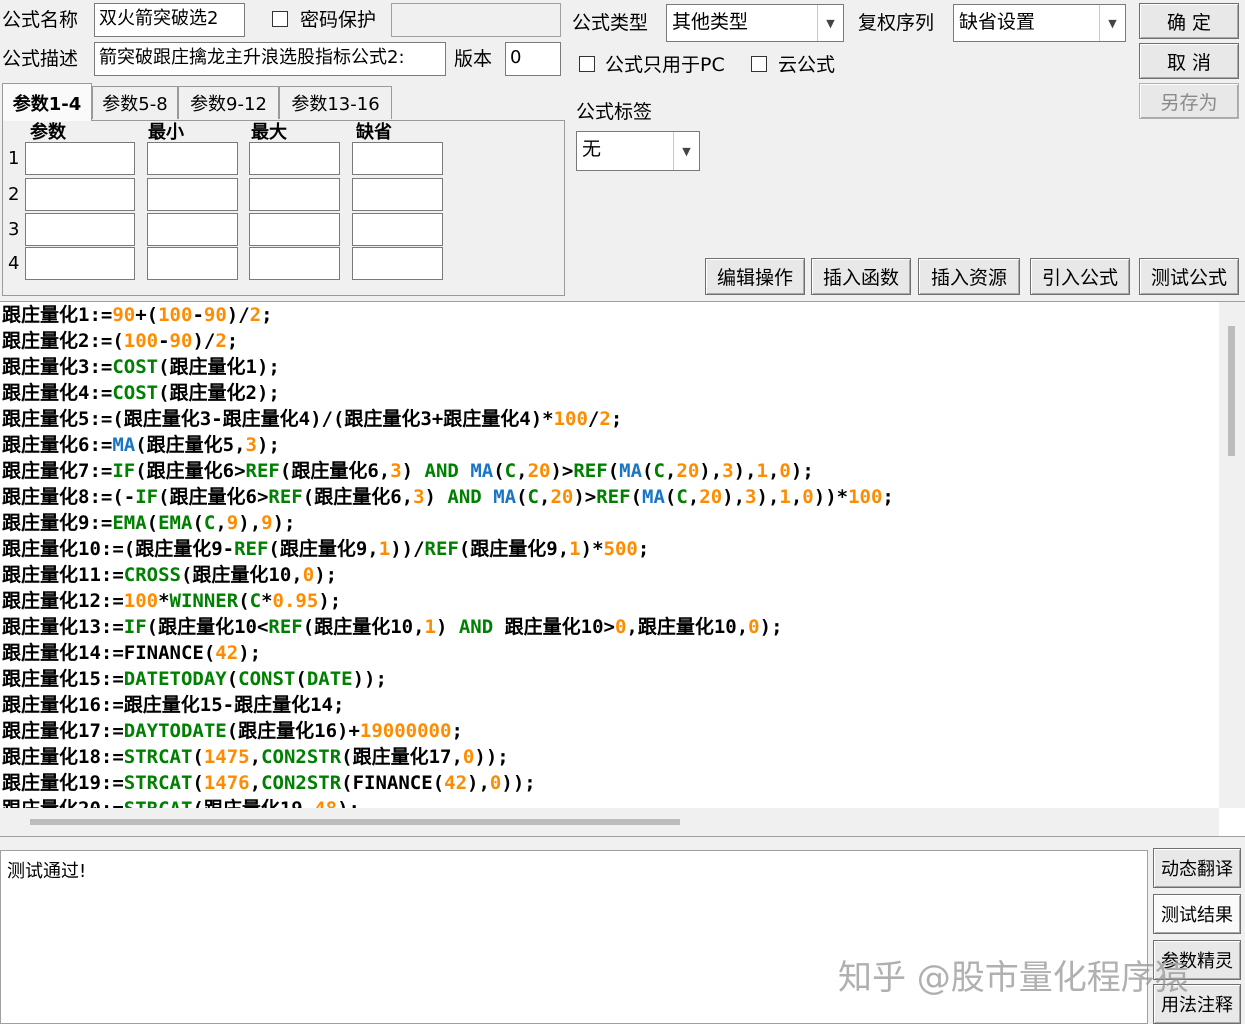 The height and width of the screenshot is (1024, 1245). What do you see at coordinates (250, 523) in the screenshot?
I see `code-token: ),` at bounding box center [250, 523].